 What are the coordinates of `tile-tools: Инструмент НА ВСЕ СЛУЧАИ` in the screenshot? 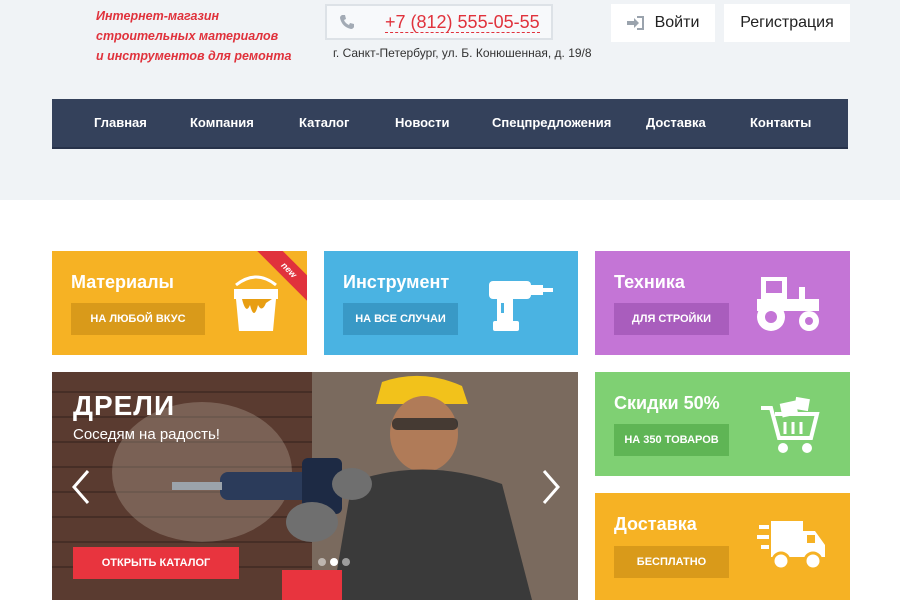 It's located at (451, 303).